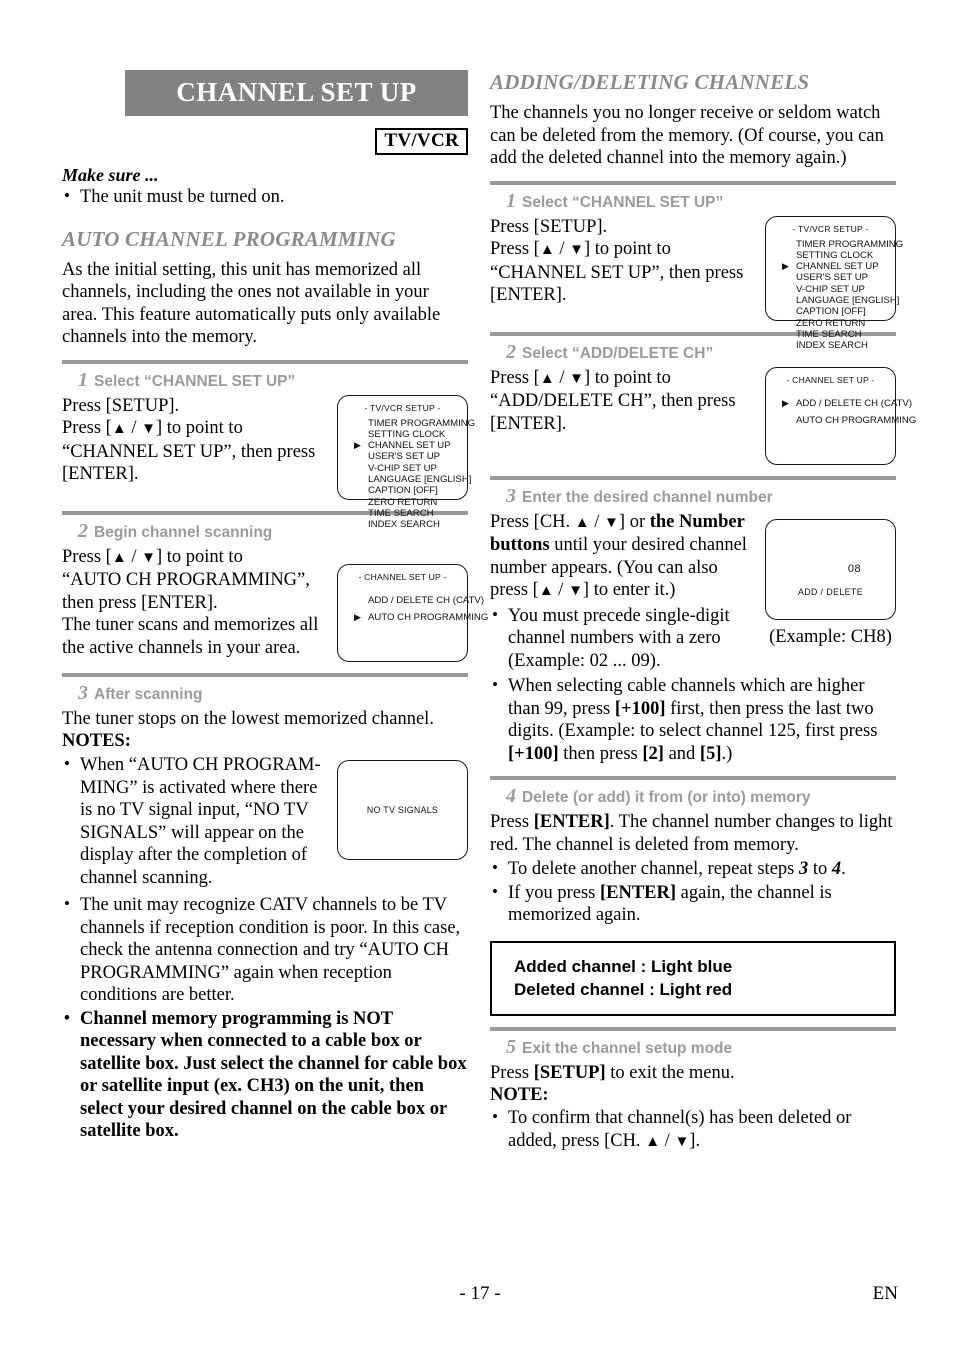  Describe the element at coordinates (480, 1293) in the screenshot. I see `page-number: - 17 -` at that location.